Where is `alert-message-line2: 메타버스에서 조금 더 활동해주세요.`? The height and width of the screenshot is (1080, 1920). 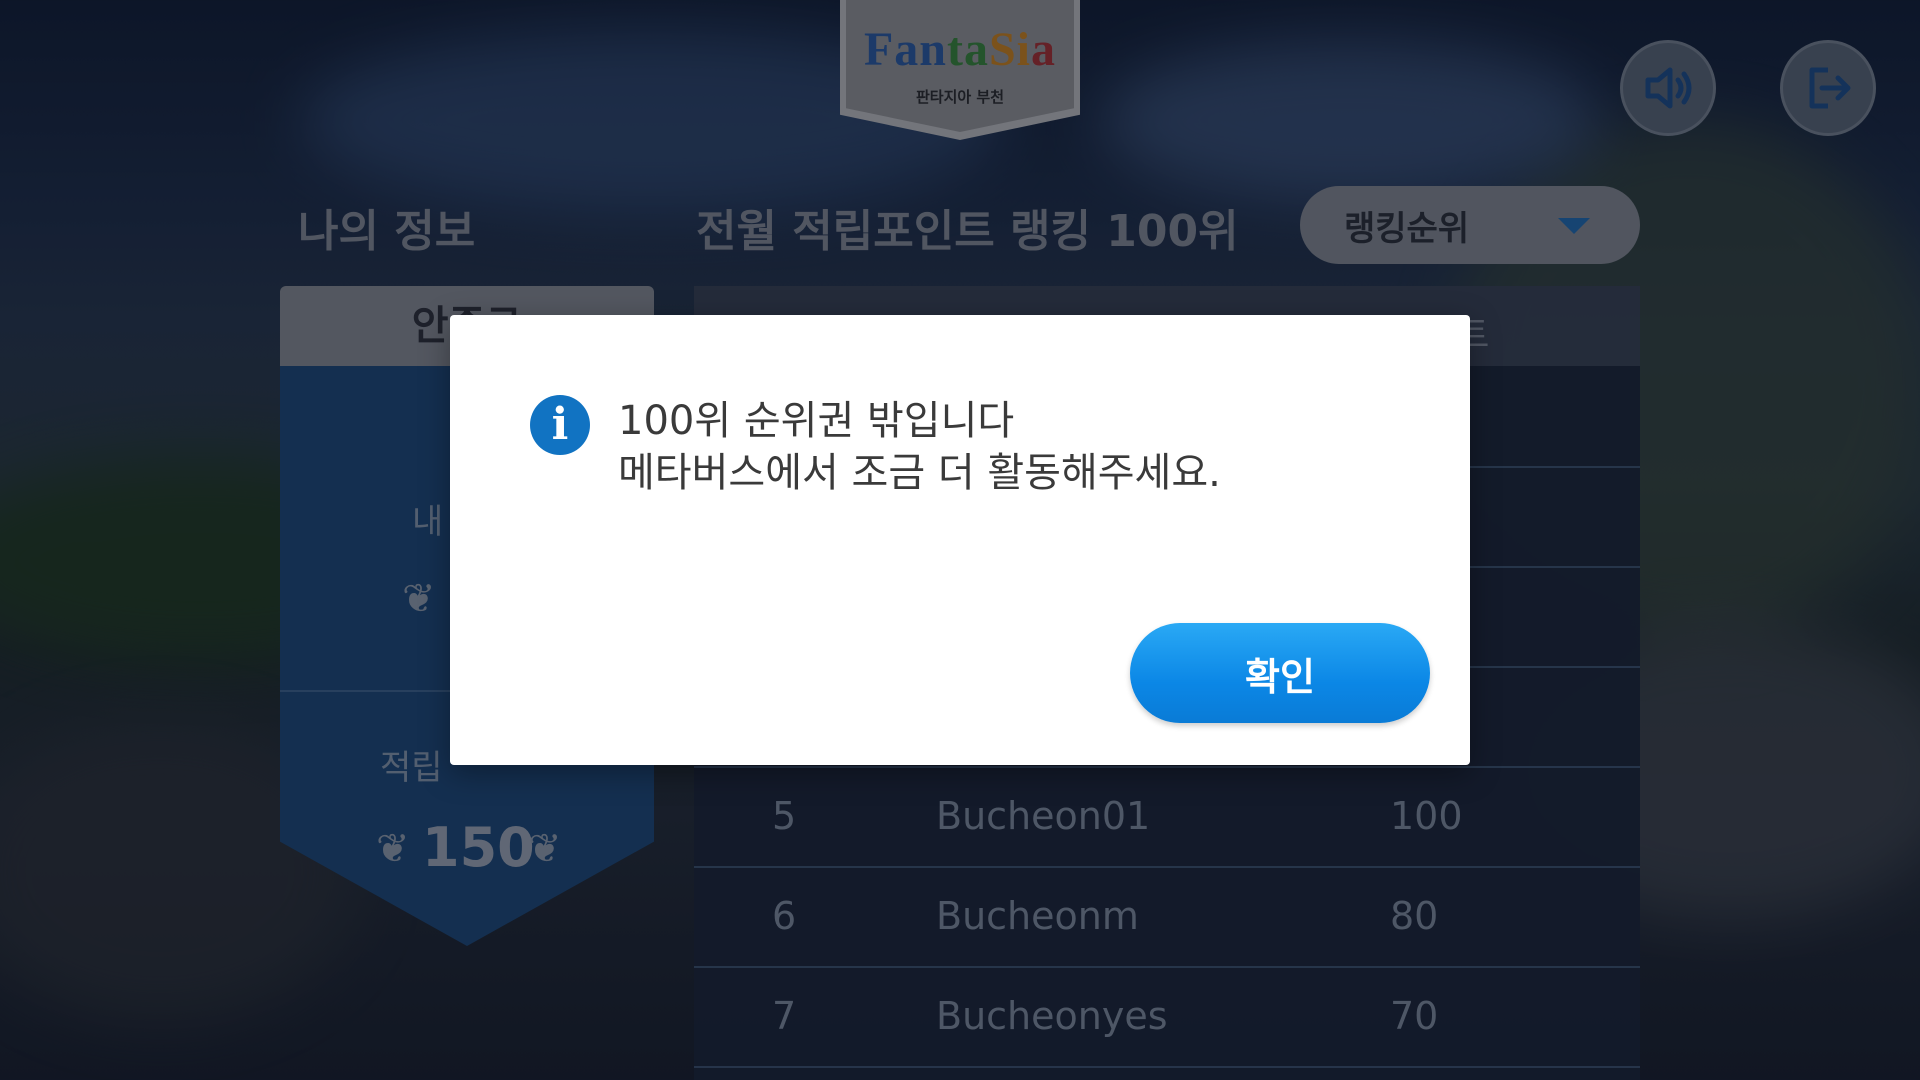
alert-message-line2: 메타버스에서 조금 더 활동해주세요. is located at coordinates (919, 473).